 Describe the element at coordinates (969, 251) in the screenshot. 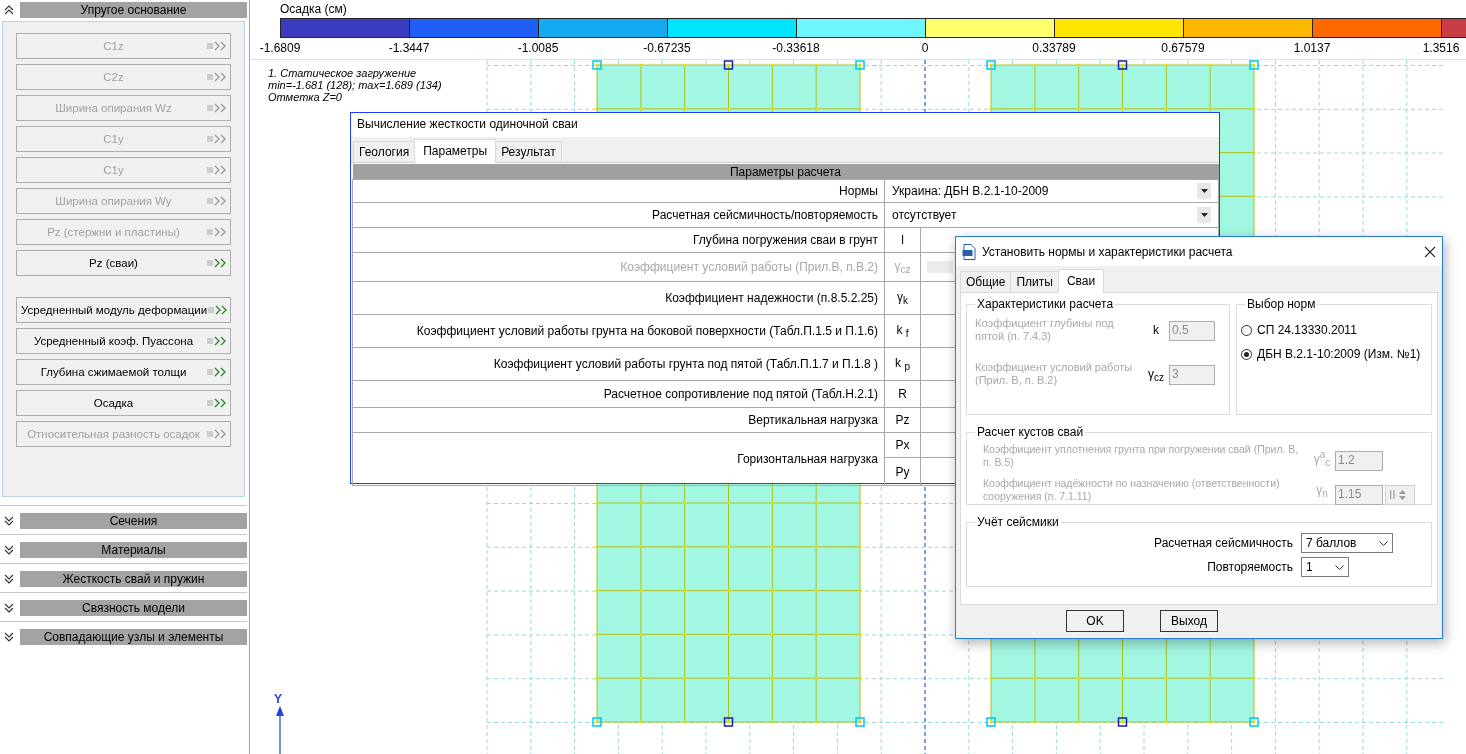

I see `document-icon` at that location.